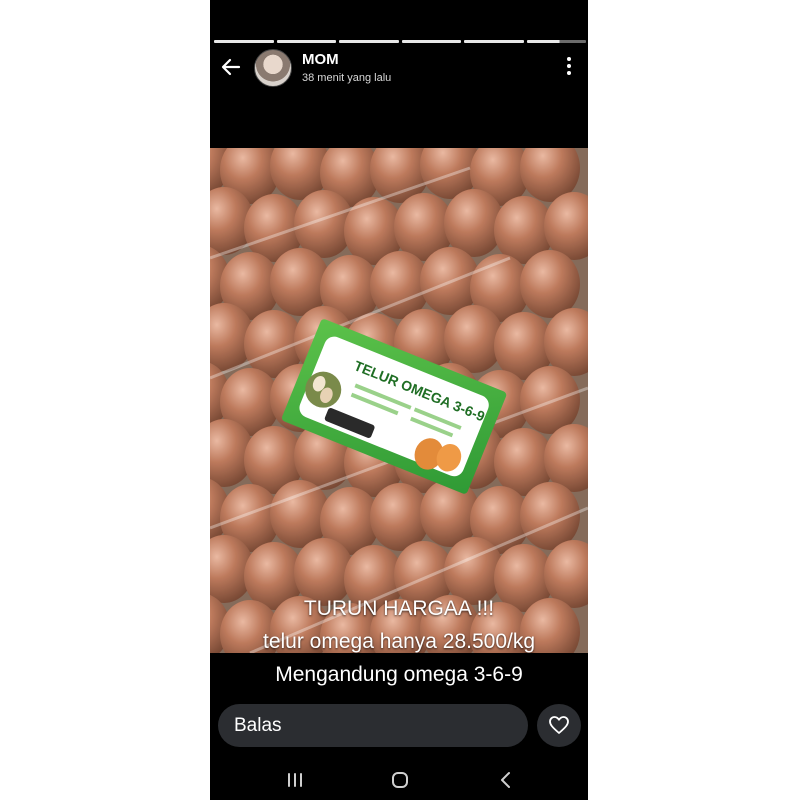  I want to click on story-progress-bar, so click(400, 41).